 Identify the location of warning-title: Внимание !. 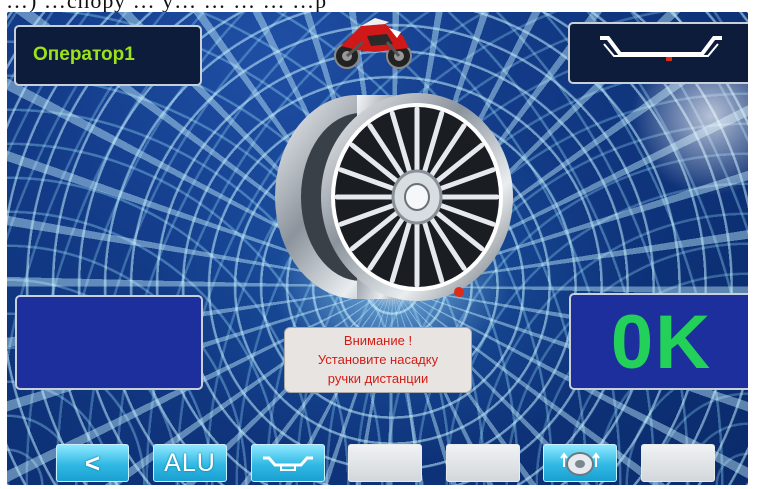
(378, 340).